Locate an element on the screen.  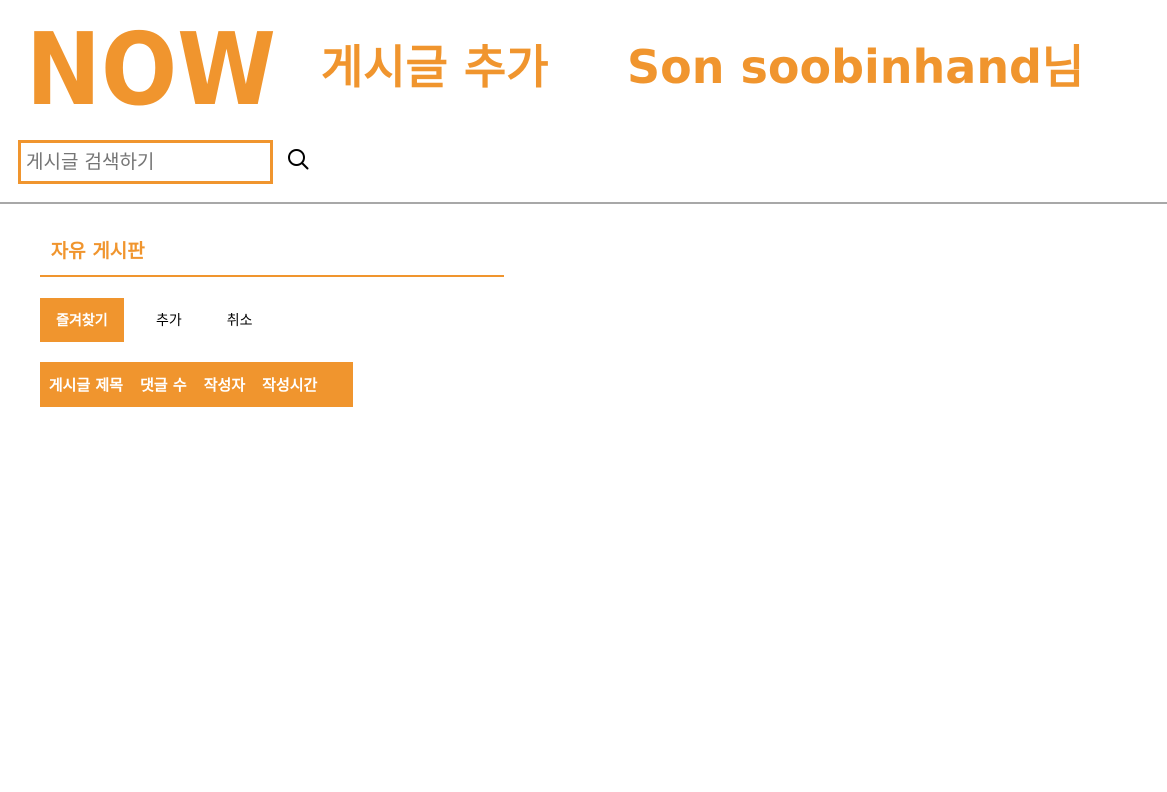
board-title-bar: 자유 게시판 is located at coordinates (272, 250).